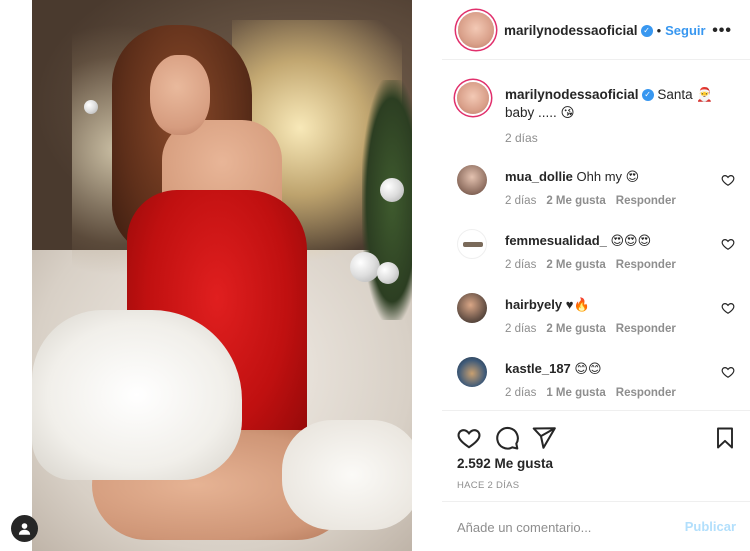 This screenshot has height=551, width=750. I want to click on comment-body: kastle_187 😊😊, so click(553, 369).